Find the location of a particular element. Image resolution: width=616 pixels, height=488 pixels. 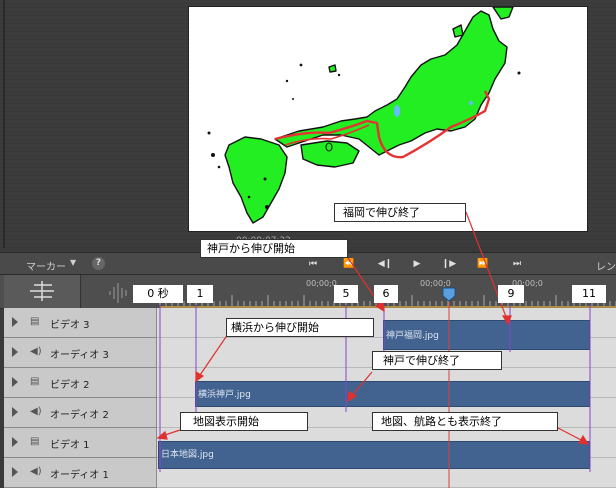

clip-japan-map: 日本地図.jpg is located at coordinates (374, 455).